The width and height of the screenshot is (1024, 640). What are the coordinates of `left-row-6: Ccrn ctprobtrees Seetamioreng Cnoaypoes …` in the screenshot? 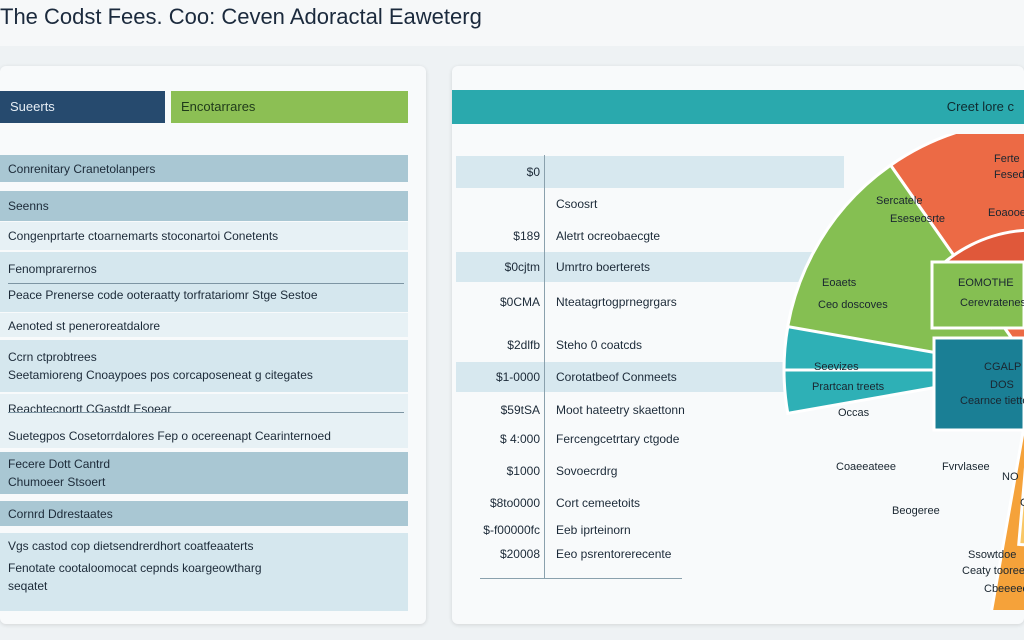 It's located at (204, 366).